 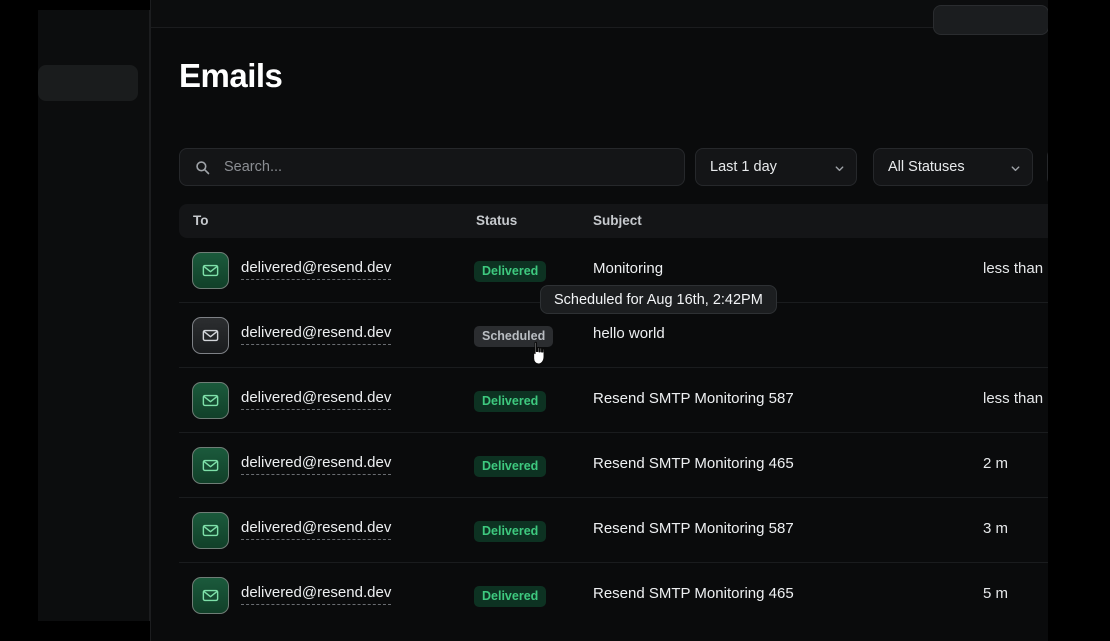 What do you see at coordinates (629, 333) in the screenshot?
I see `email-subject: hello world` at bounding box center [629, 333].